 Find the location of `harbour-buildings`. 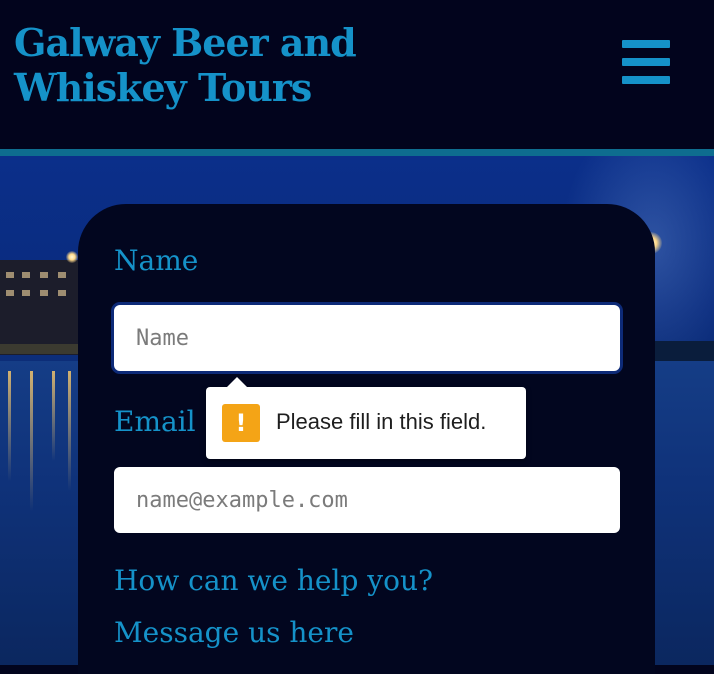

harbour-buildings is located at coordinates (45, 307).